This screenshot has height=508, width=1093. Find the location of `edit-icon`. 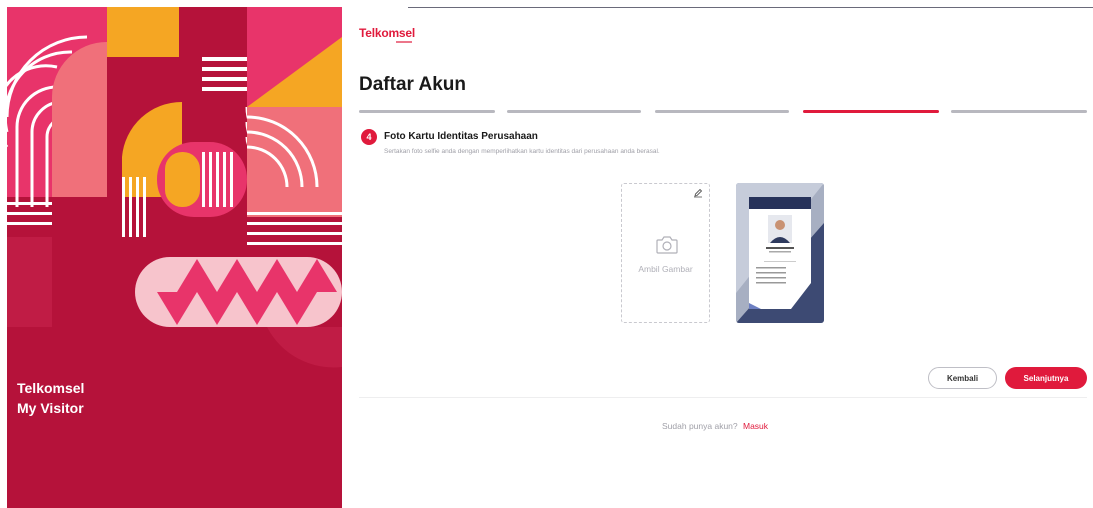

edit-icon is located at coordinates (698, 193).